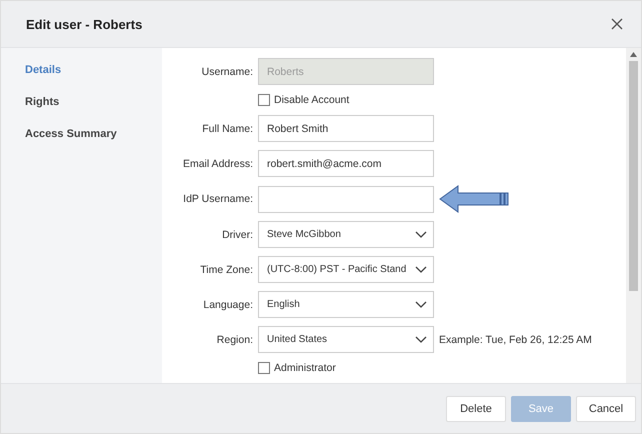 The image size is (642, 434). What do you see at coordinates (476, 409) in the screenshot?
I see `footer-button: Delete` at bounding box center [476, 409].